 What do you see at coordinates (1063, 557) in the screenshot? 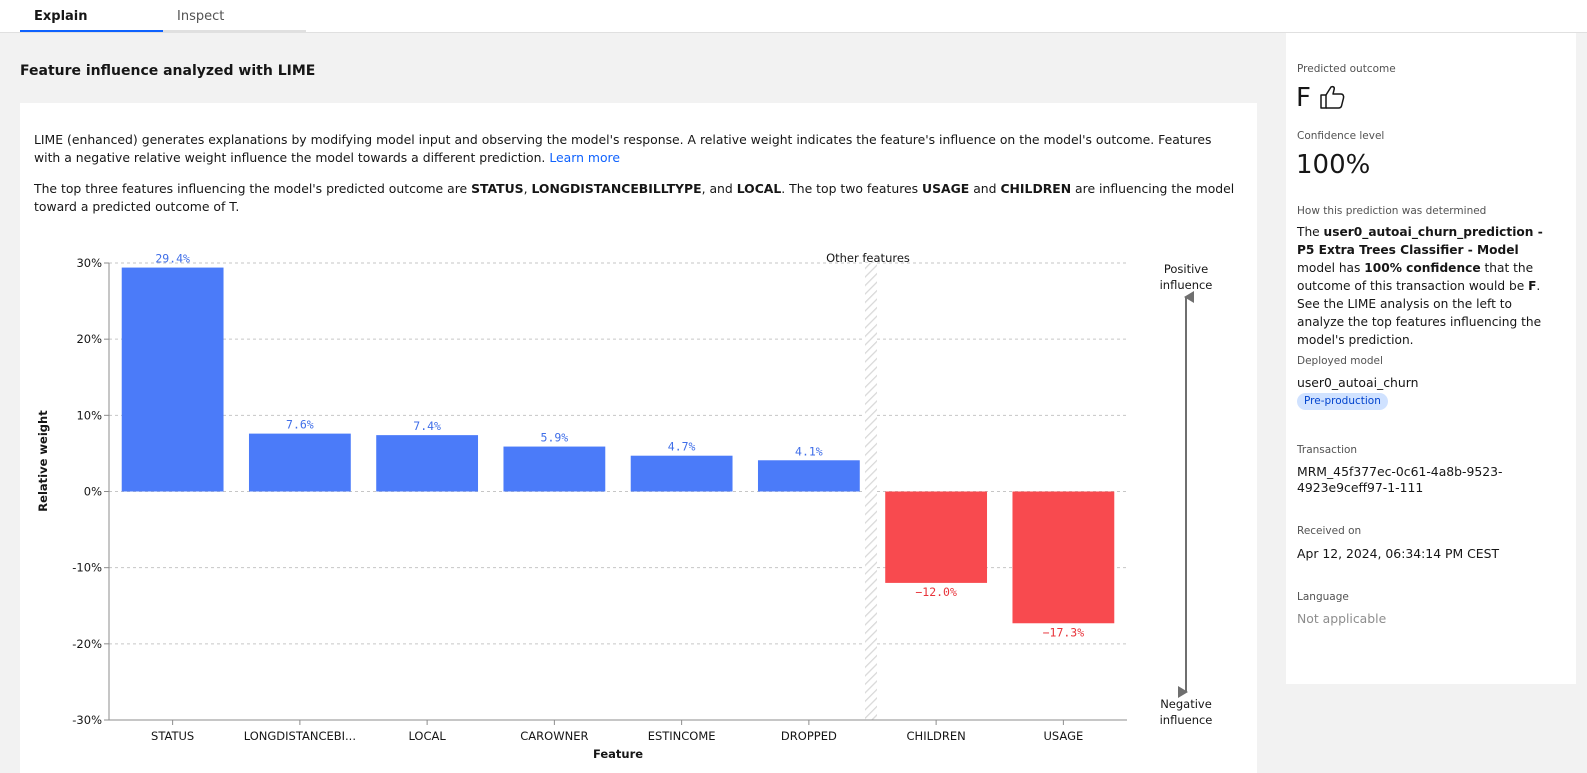
I see `bar-usage` at bounding box center [1063, 557].